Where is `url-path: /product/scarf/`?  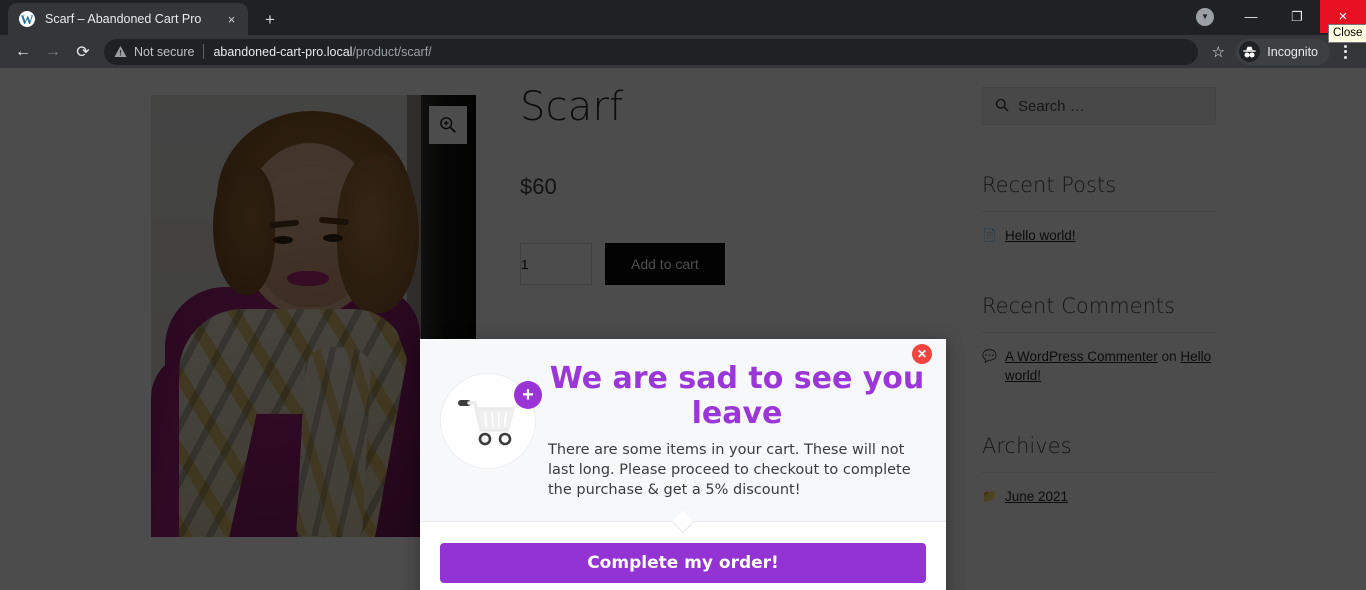 url-path: /product/scarf/ is located at coordinates (392, 51).